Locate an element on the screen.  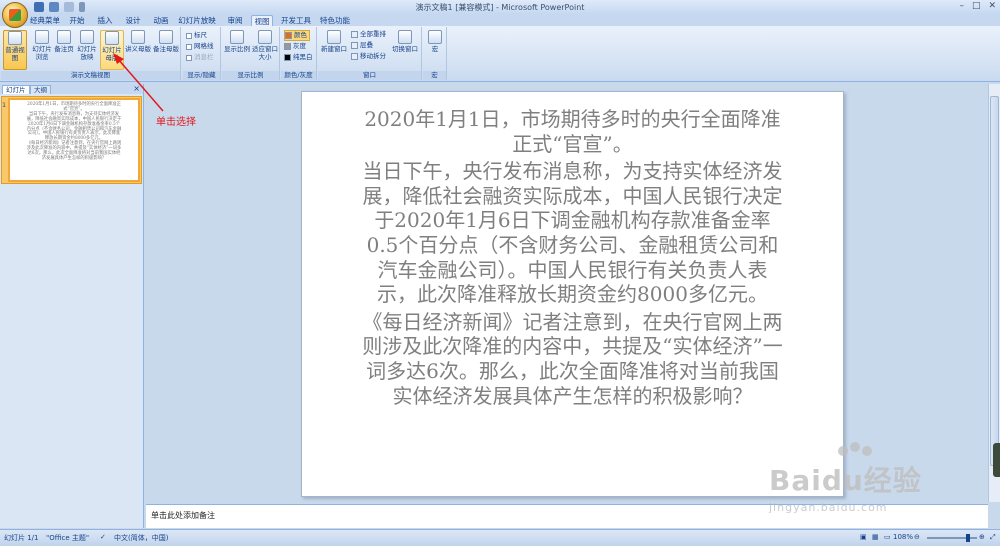
group-label-views: 演示文稿视图 is located at coordinates (90, 75).